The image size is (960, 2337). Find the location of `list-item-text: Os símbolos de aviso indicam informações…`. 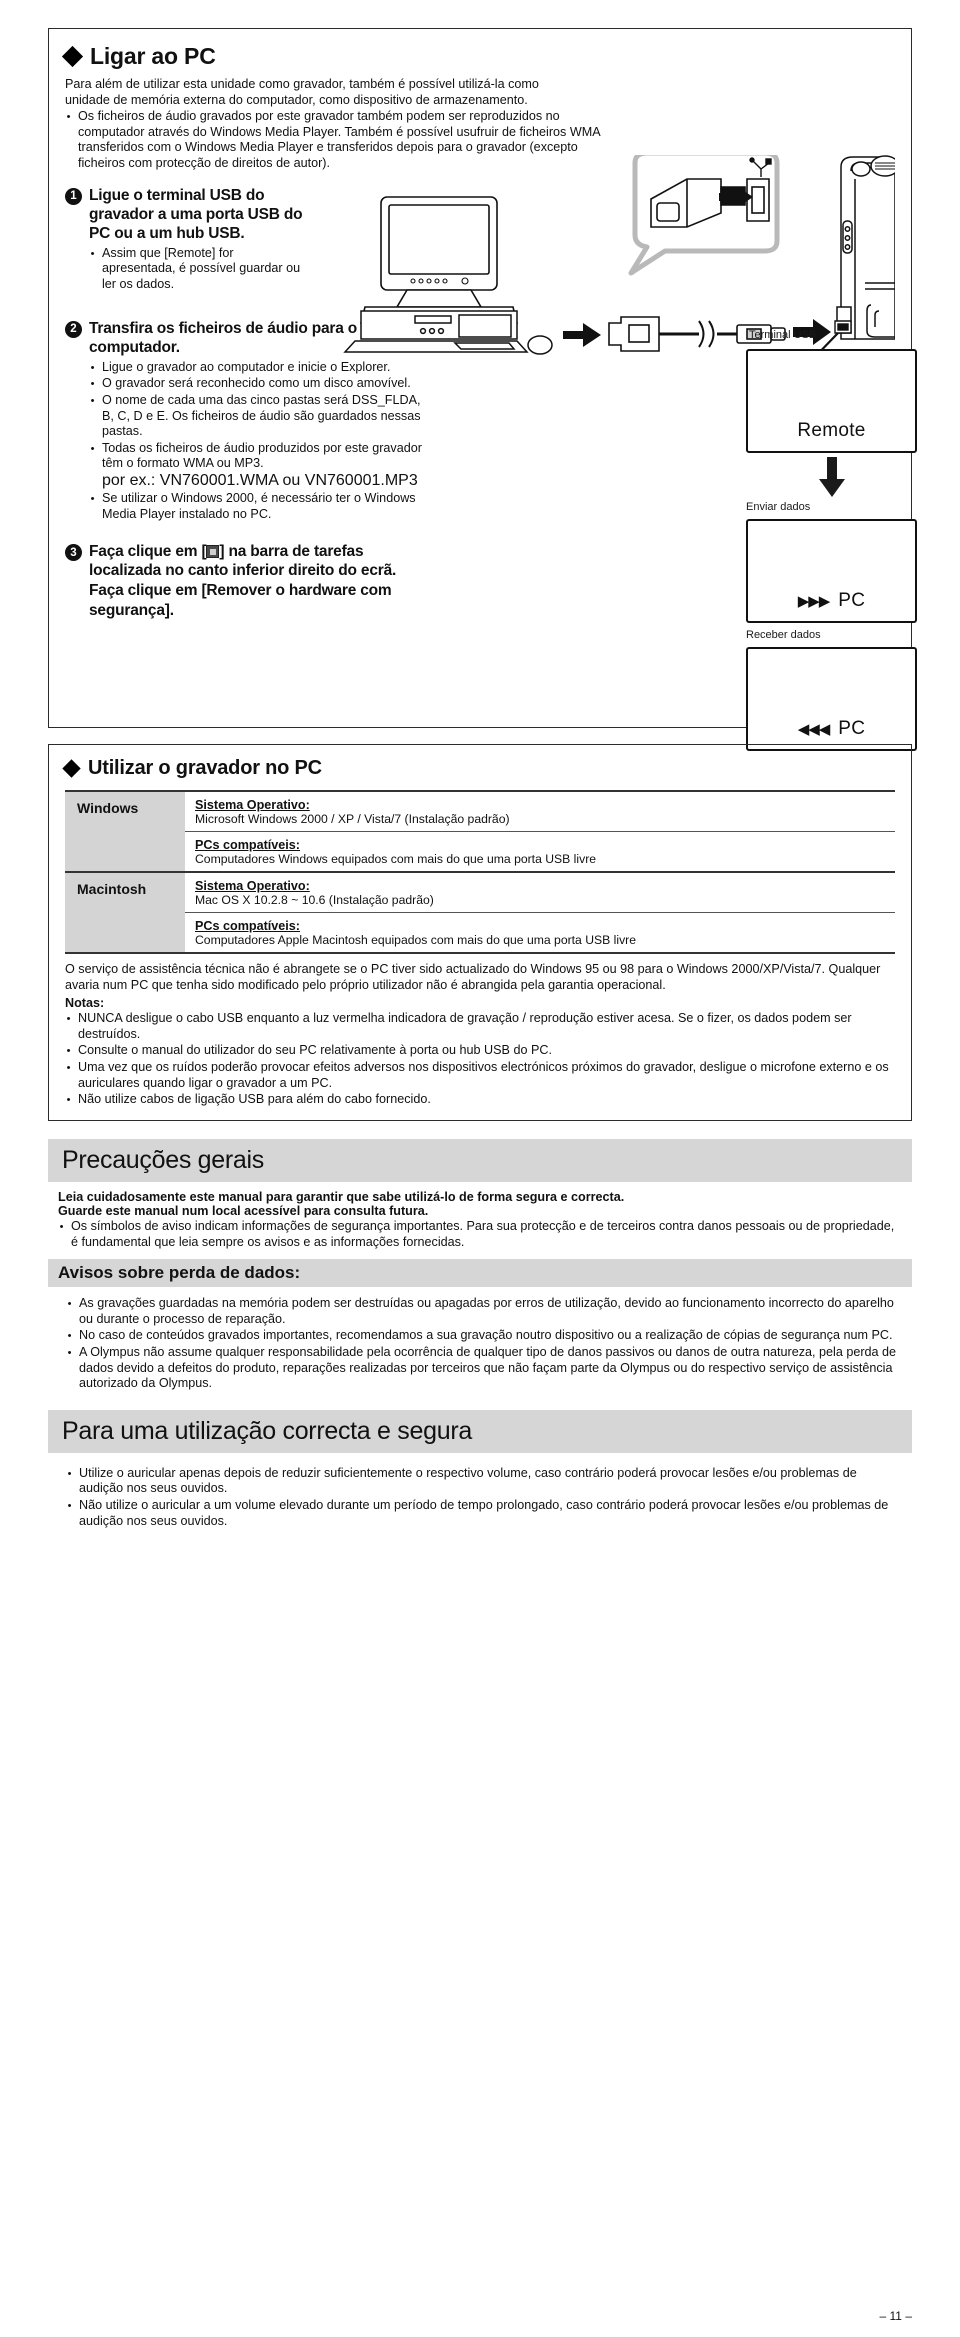

list-item-text: Os símbolos de aviso indicam informações… is located at coordinates (483, 1233).